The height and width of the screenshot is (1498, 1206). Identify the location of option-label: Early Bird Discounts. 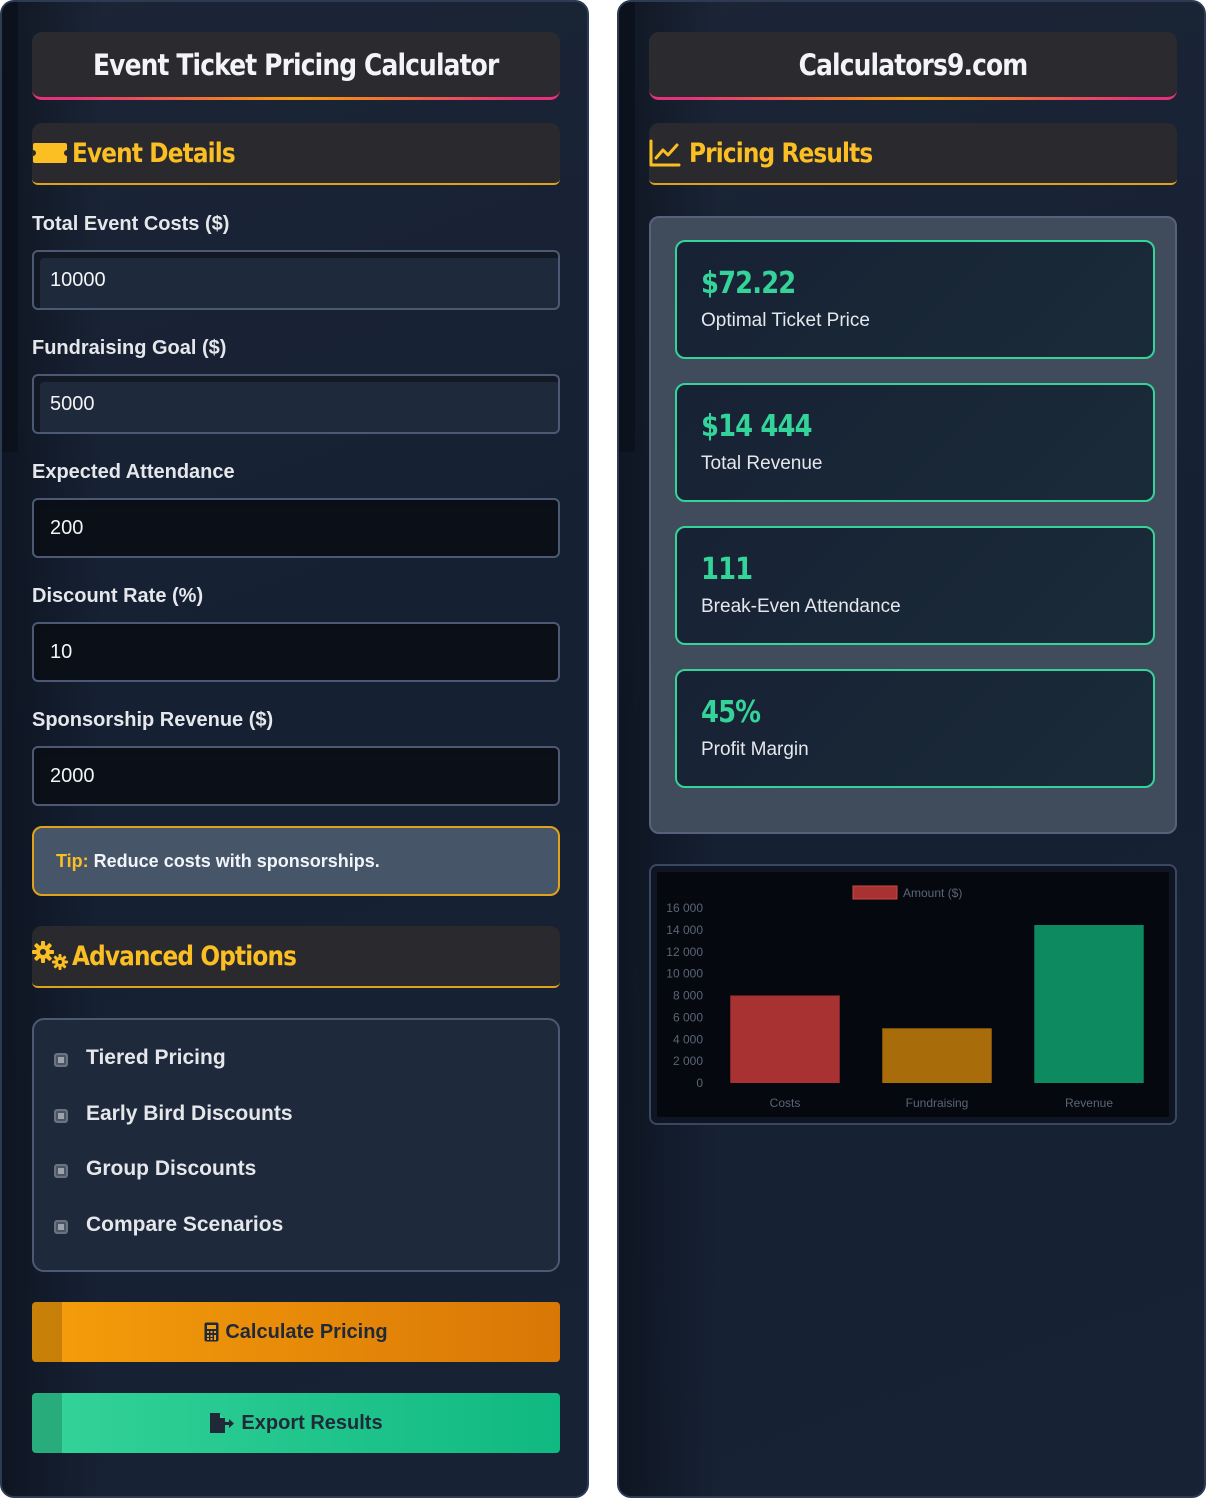
(189, 1113).